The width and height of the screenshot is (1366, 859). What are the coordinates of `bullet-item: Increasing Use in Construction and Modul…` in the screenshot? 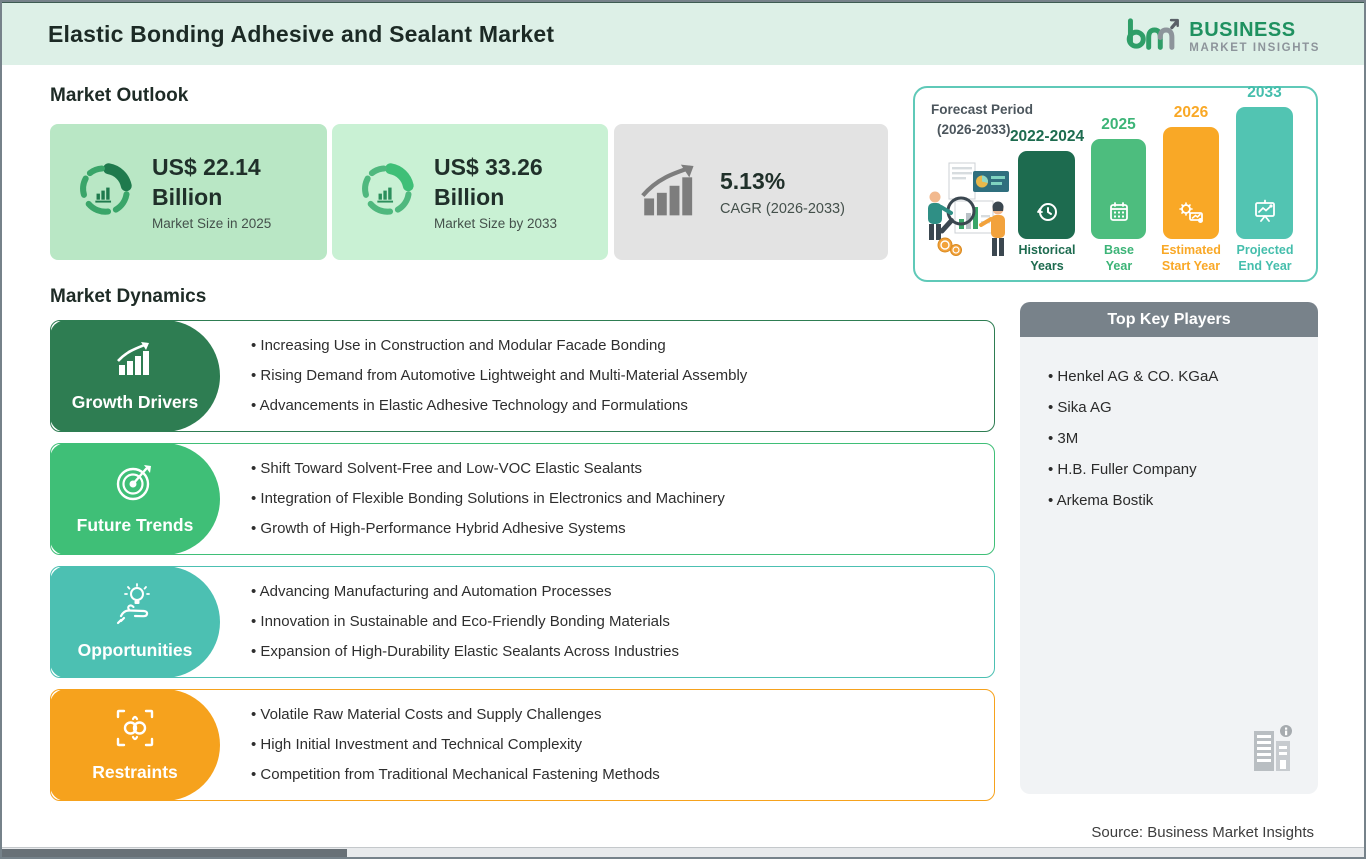 It's located at (615, 346).